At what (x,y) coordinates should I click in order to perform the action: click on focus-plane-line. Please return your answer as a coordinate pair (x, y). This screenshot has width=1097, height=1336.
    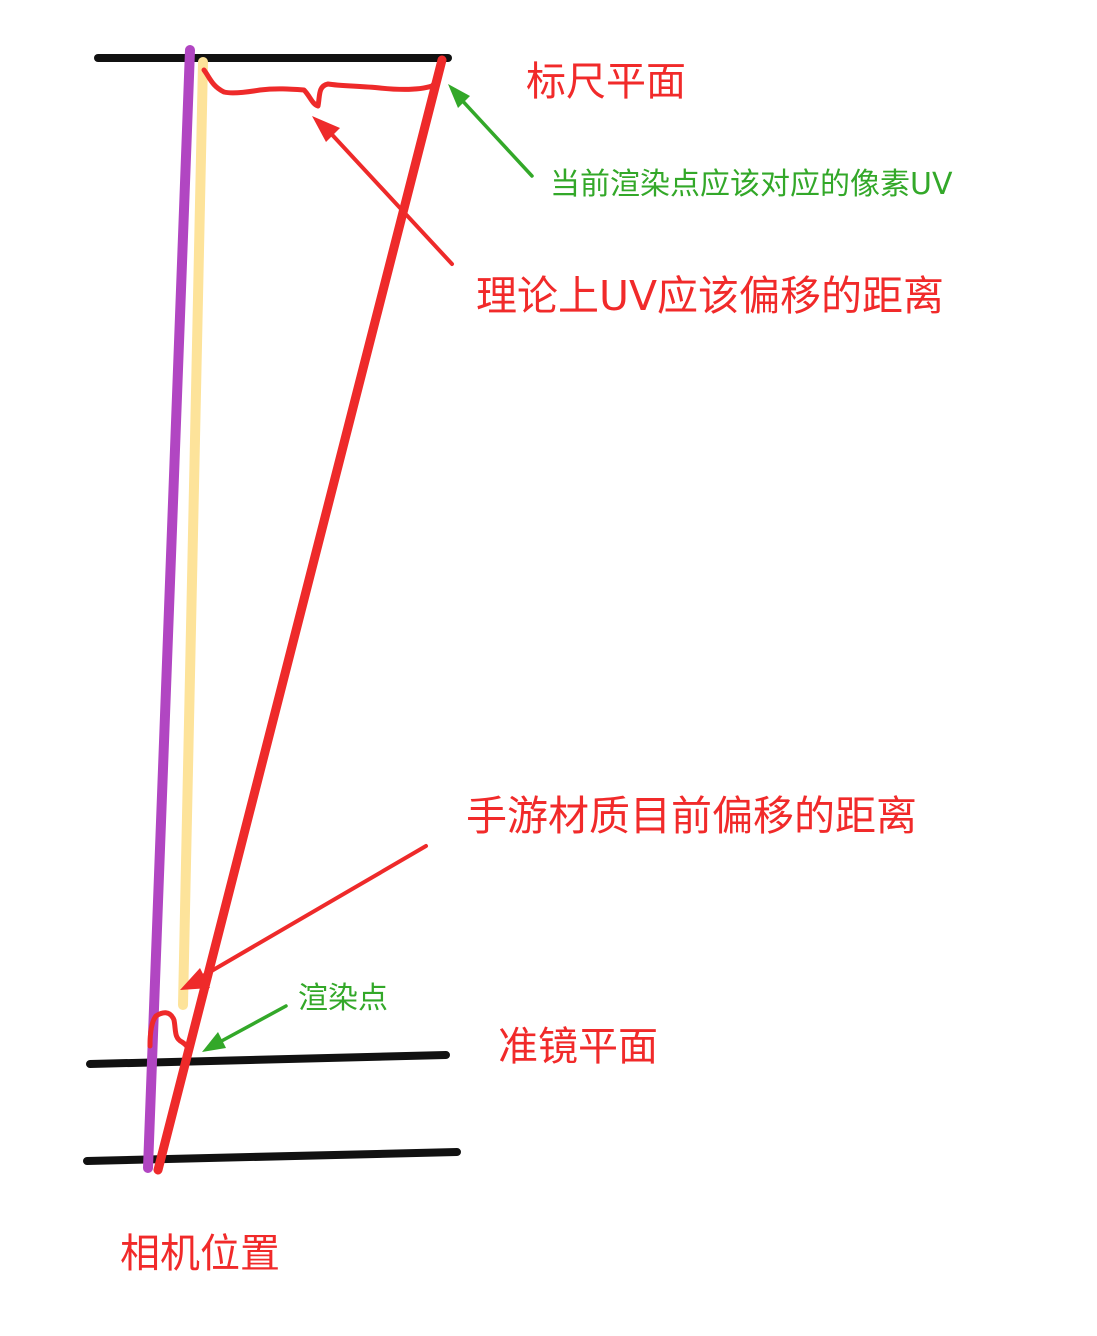
    Looking at the image, I should click on (268, 1059).